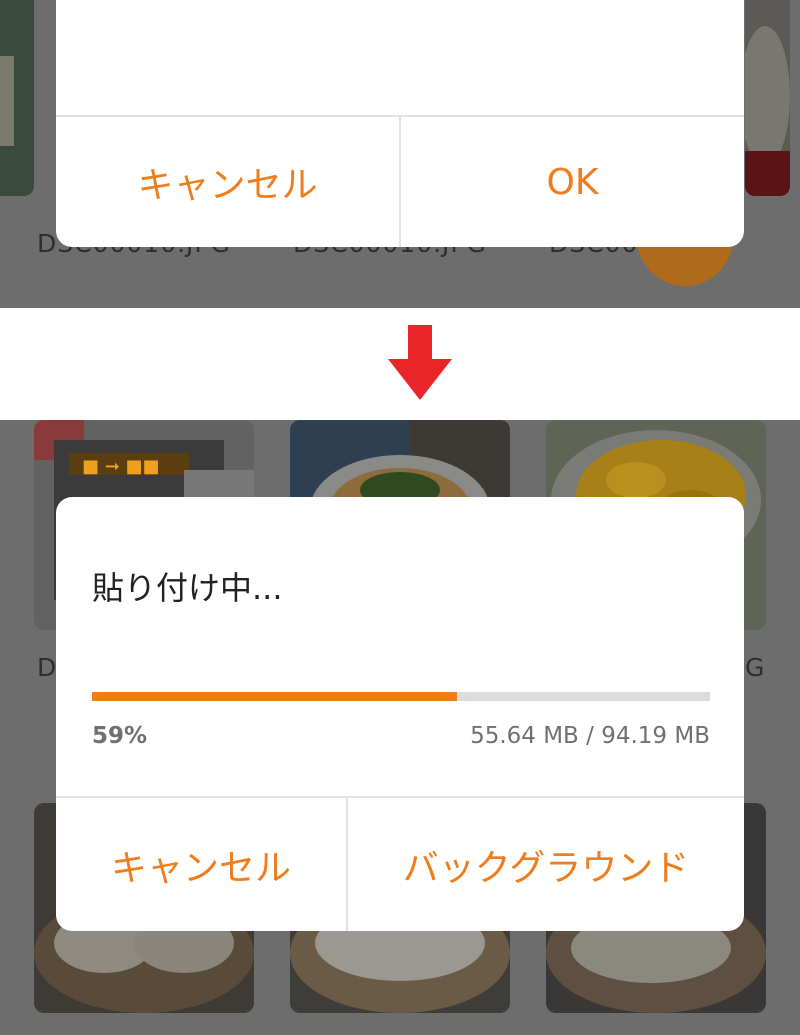 The image size is (800, 1035). What do you see at coordinates (571, 182) in the screenshot?
I see `ok-button: OK` at bounding box center [571, 182].